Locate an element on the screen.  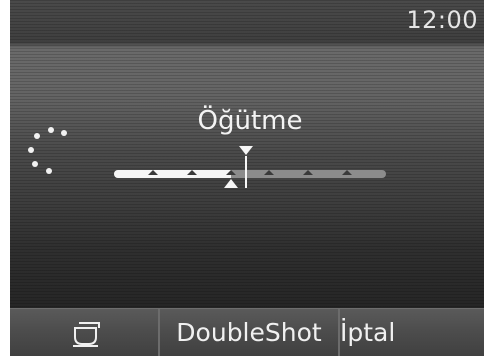
target-marker-icon is located at coordinates (246, 150).